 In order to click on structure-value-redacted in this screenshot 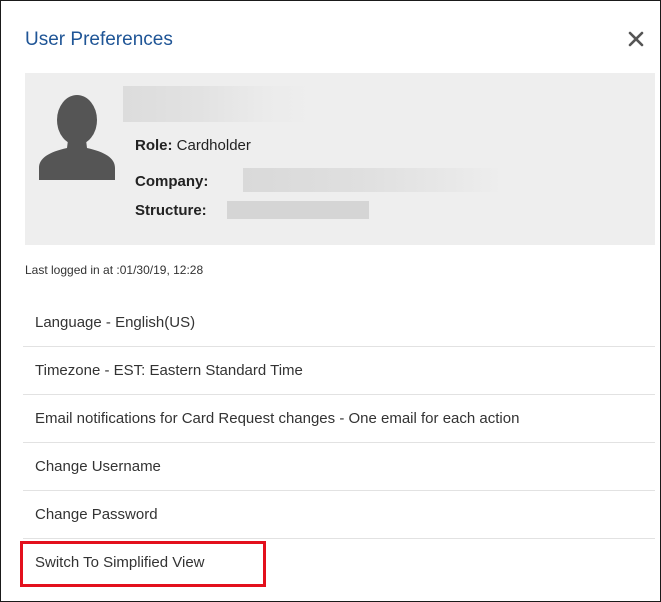, I will do `click(298, 210)`.